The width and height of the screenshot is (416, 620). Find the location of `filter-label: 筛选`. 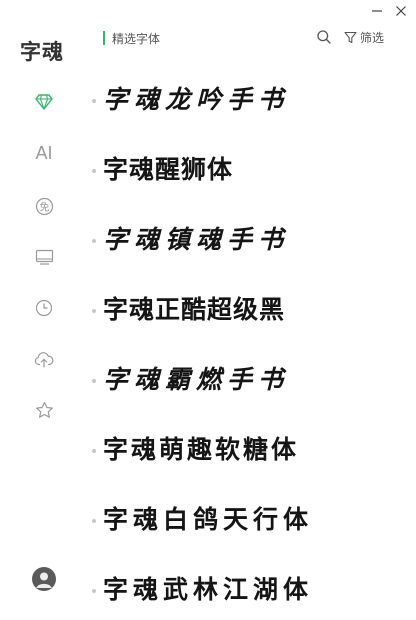

filter-label: 筛选 is located at coordinates (371, 37).